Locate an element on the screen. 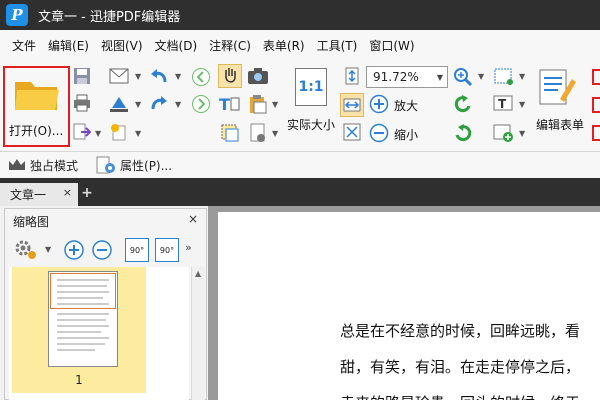  gear-dropdown-arrow: ▼ is located at coordinates (48, 249).